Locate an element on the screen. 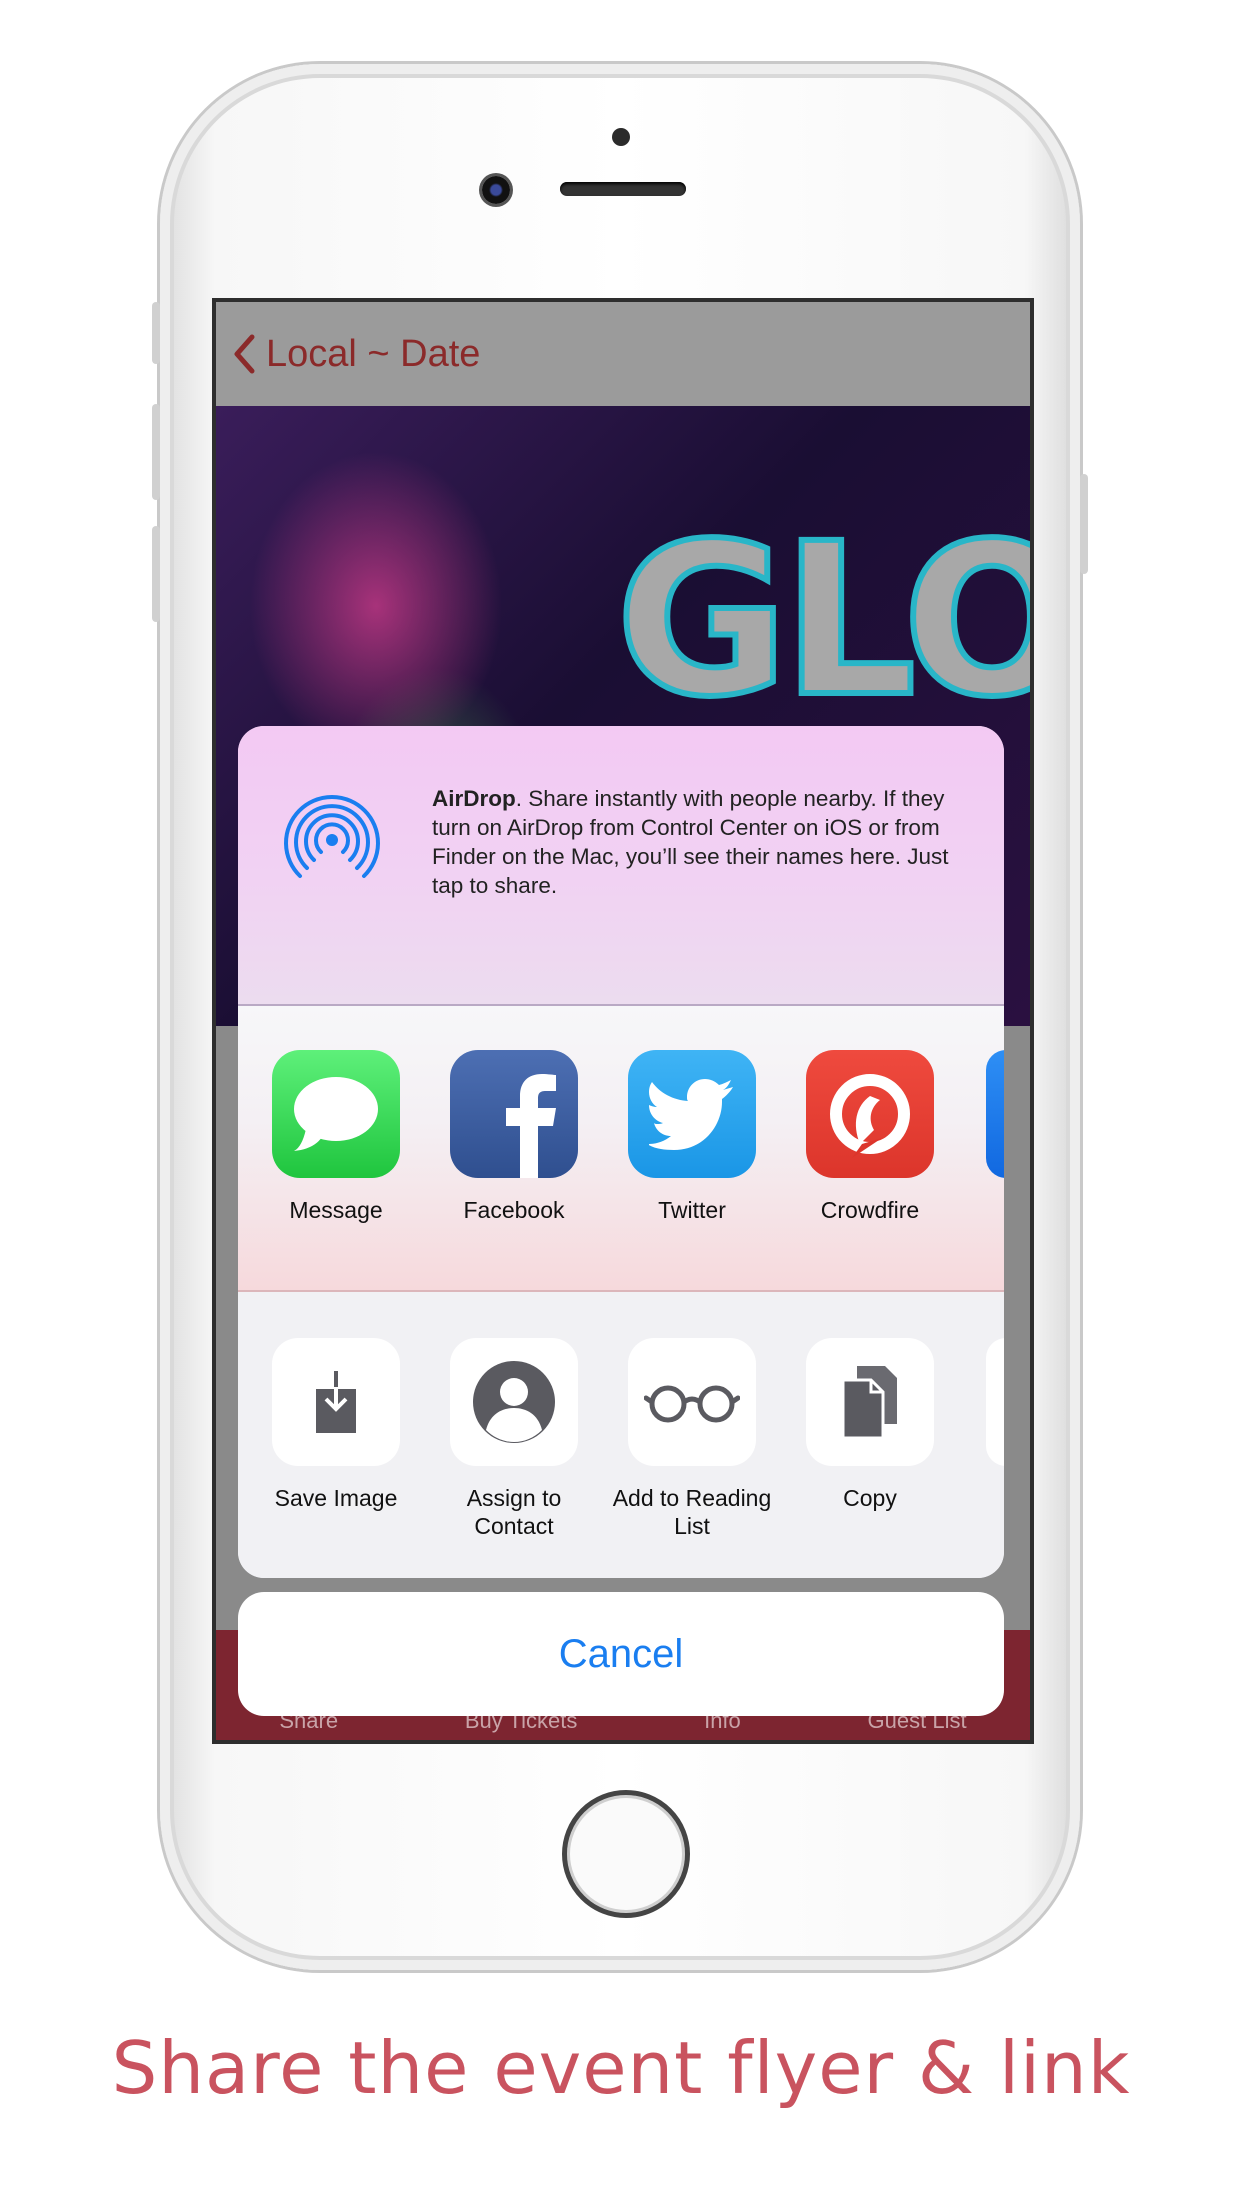  reading-glasses-icon is located at coordinates (692, 1402).